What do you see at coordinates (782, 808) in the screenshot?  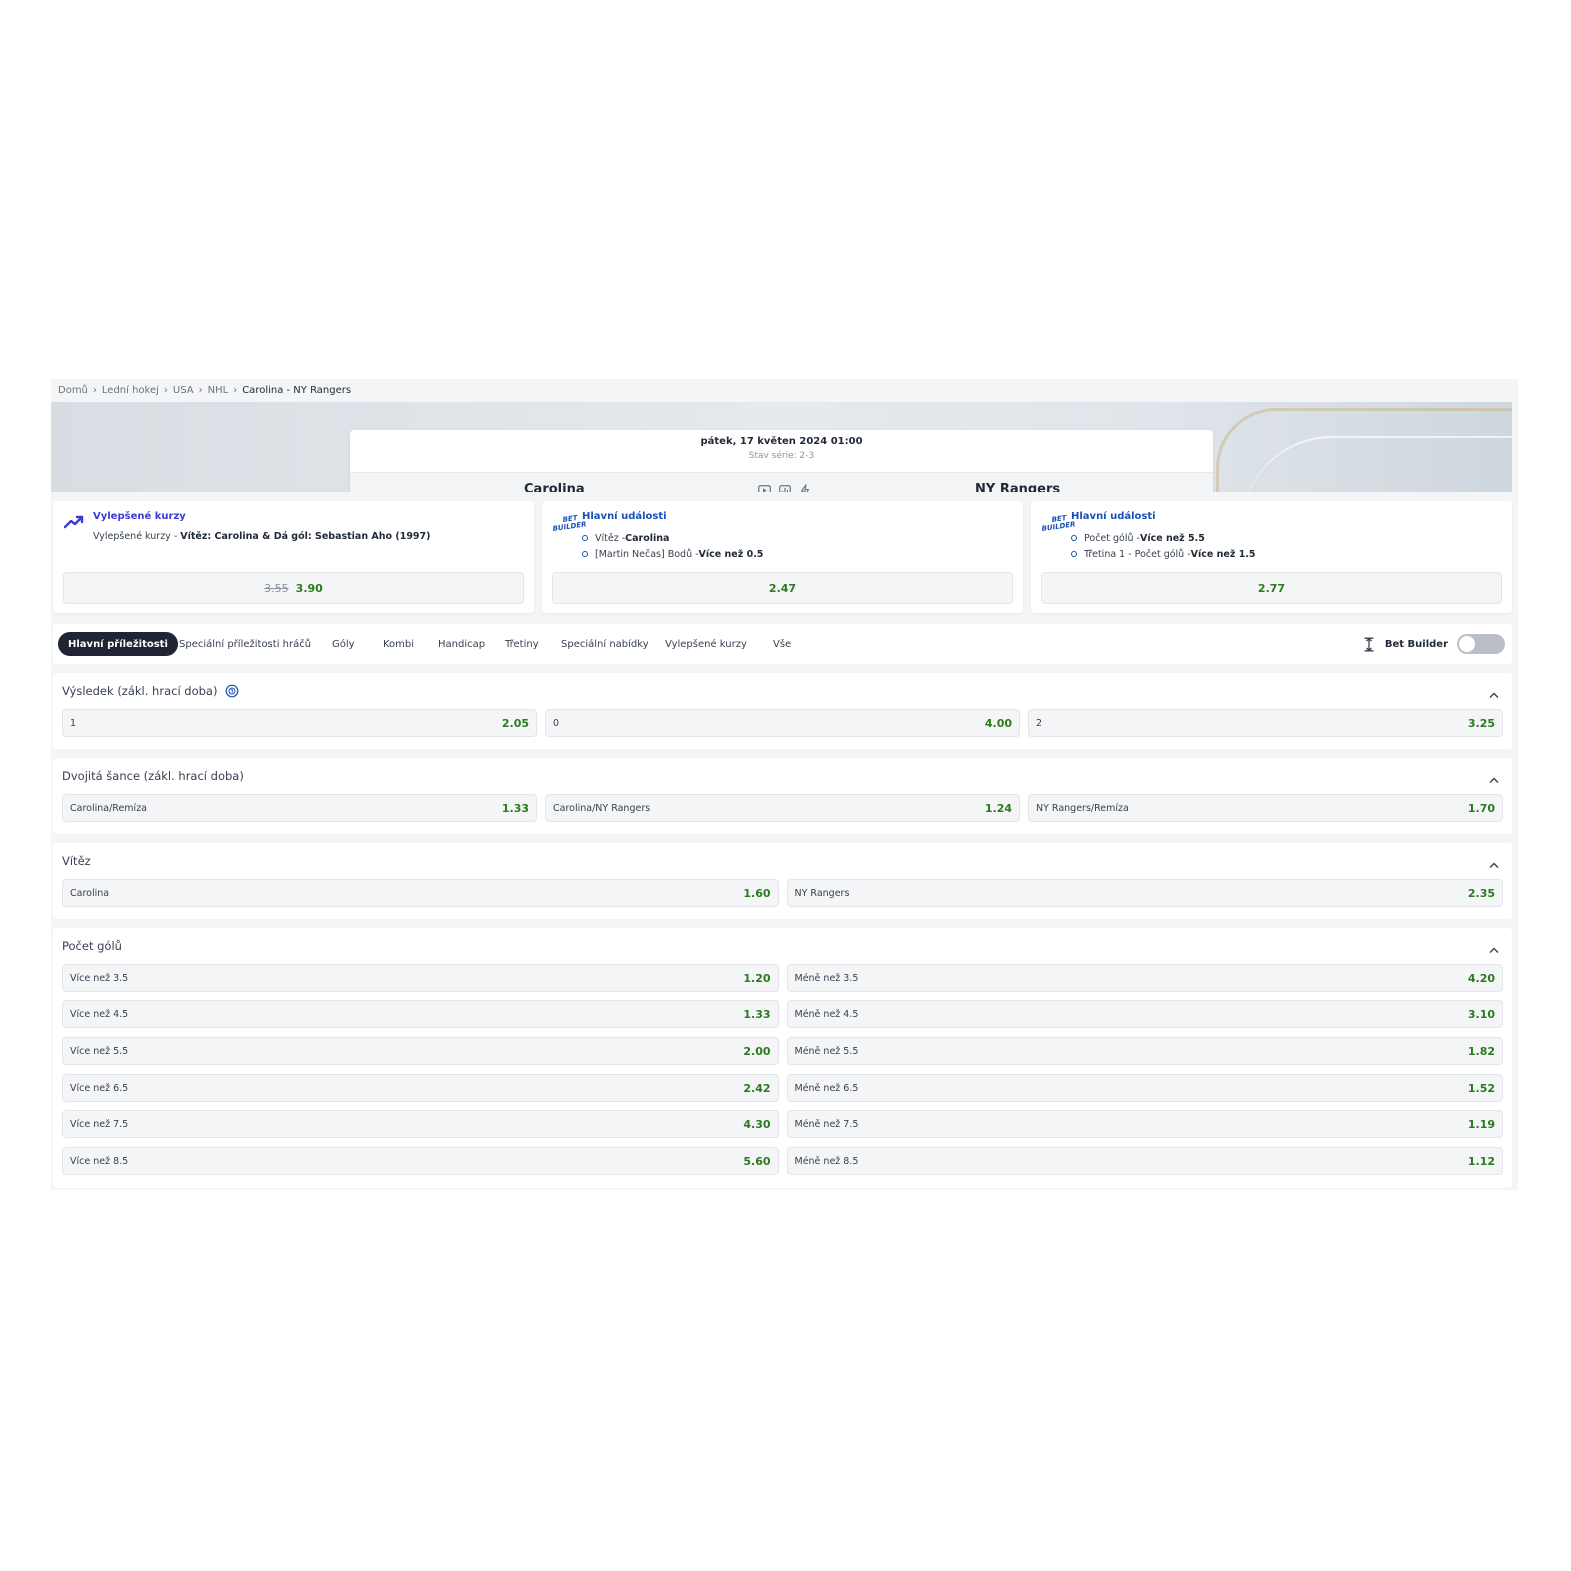 I see `odd-button: Carolina/NY Rangers 1.24` at bounding box center [782, 808].